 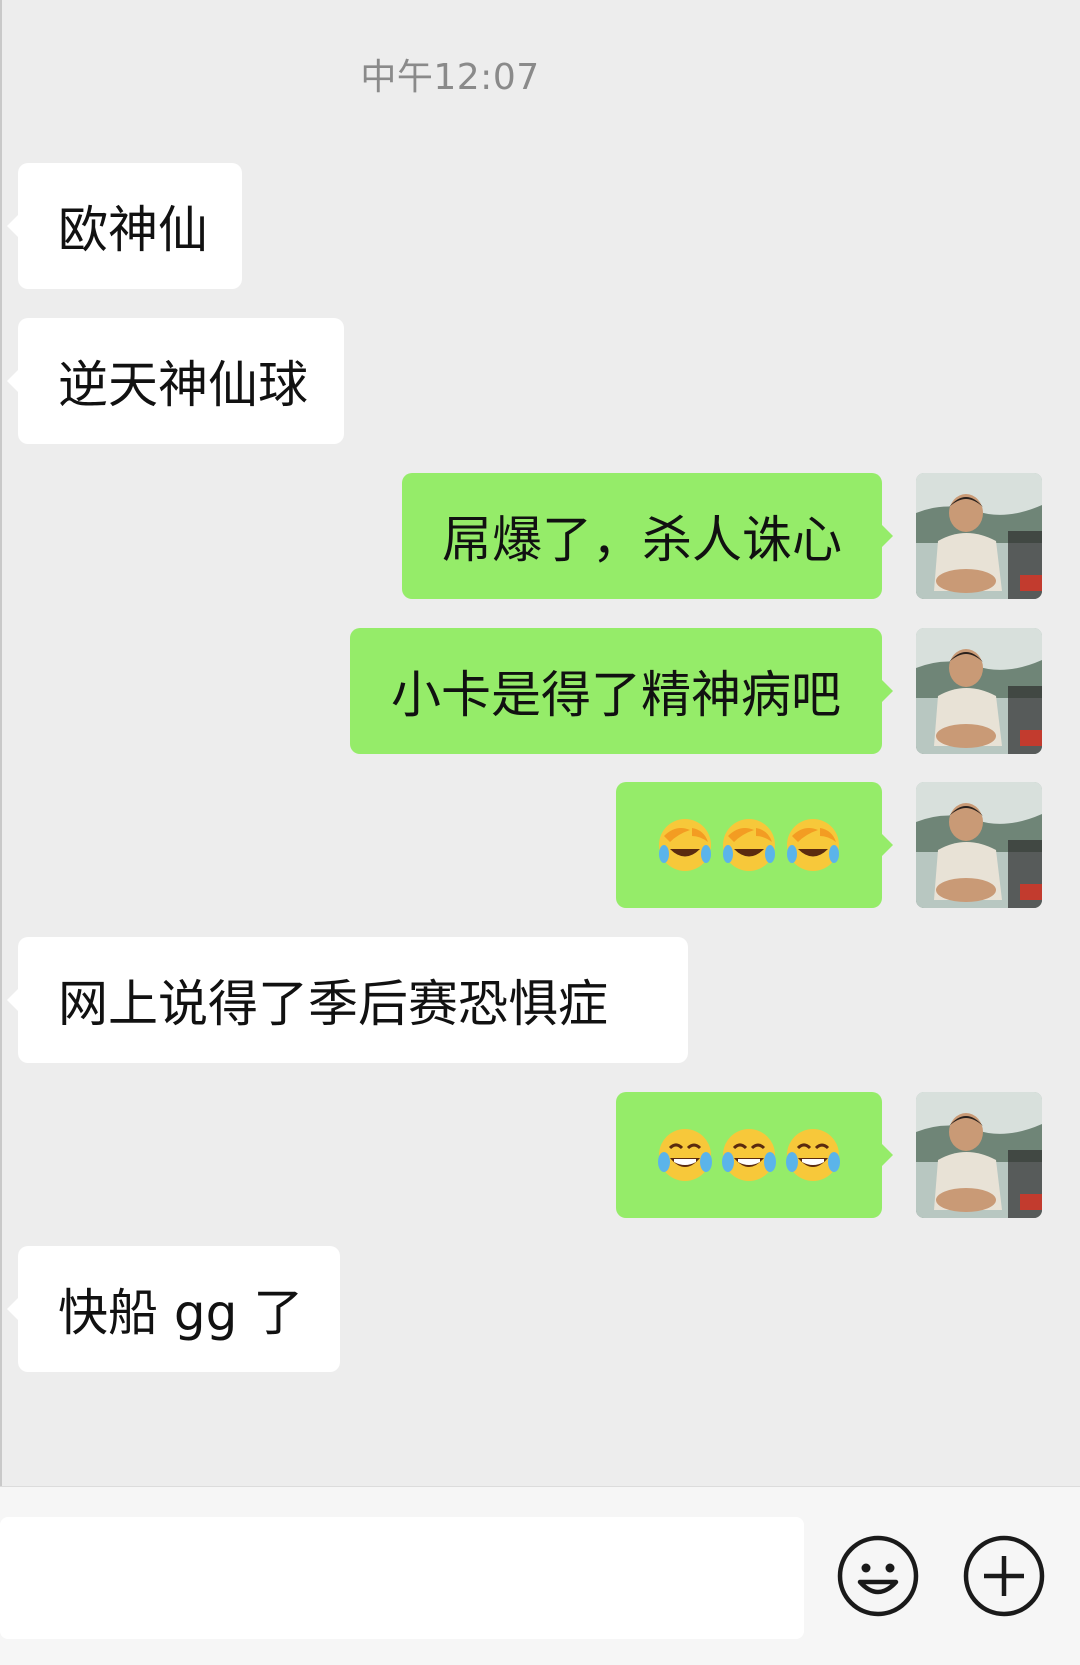 I want to click on message-text: 小卡是得了精神病吧, so click(x=616, y=695).